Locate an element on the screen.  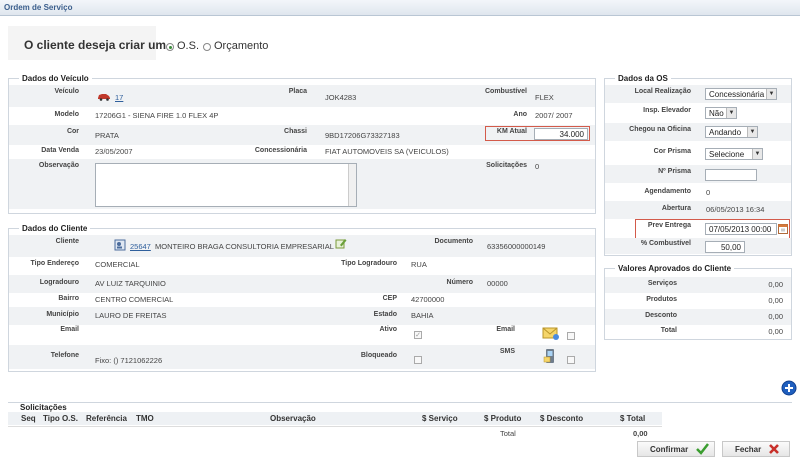
combustivel-label: Combustível is located at coordinates (505, 91).